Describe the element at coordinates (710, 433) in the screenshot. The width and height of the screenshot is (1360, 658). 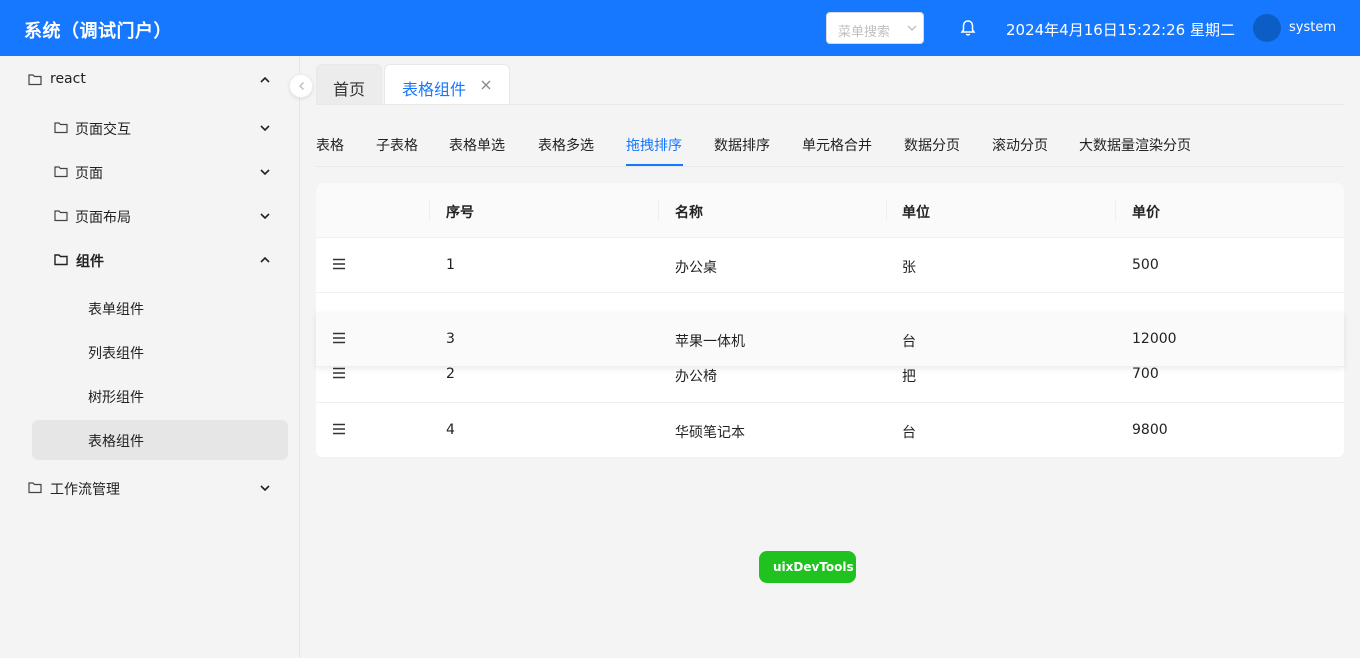
I see `cell-name: 华硕笔记本` at that location.